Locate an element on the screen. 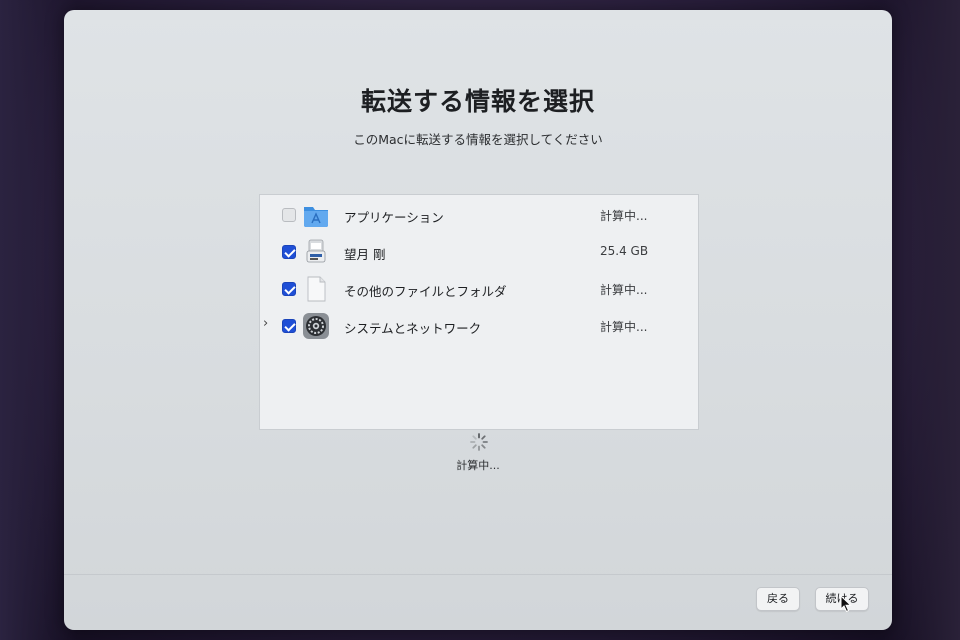 The image size is (960, 640). user-size: 25.4 GB is located at coordinates (624, 251).